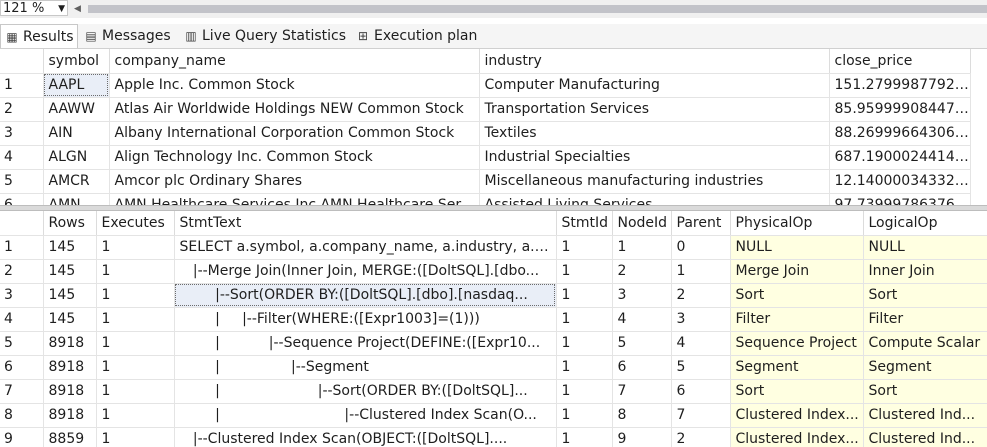 The height and width of the screenshot is (447, 987). Describe the element at coordinates (77, 9) in the screenshot. I see `scroll-left-icon: ◀` at that location.